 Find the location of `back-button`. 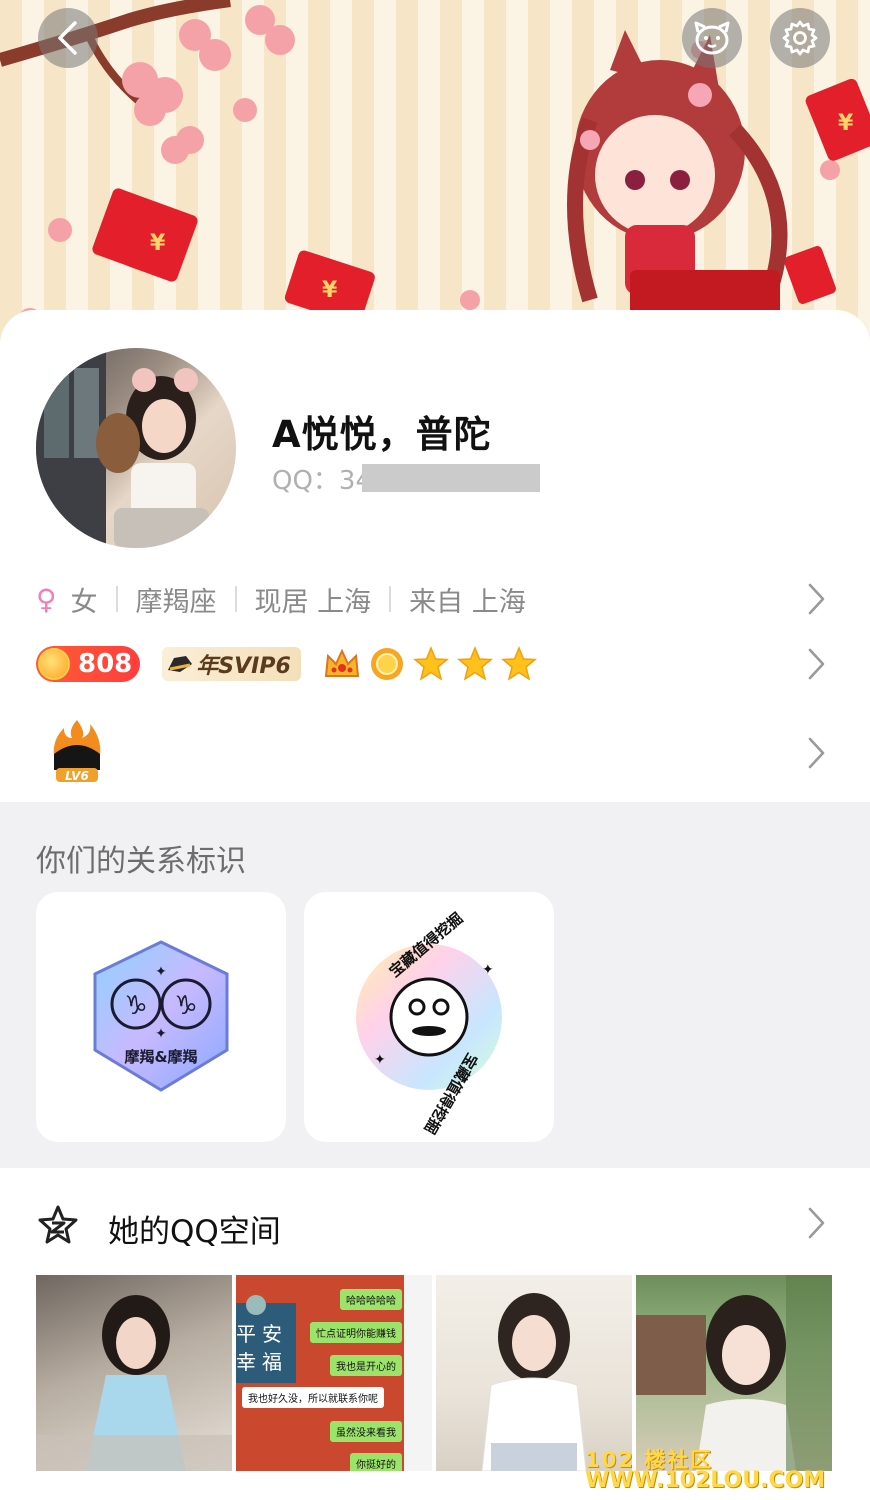

back-button is located at coordinates (68, 38).